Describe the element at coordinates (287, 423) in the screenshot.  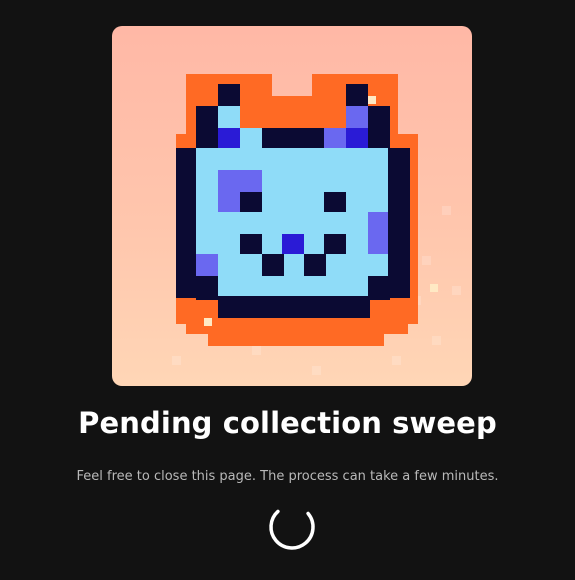
I see `page-title: Pending collection sweep` at that location.